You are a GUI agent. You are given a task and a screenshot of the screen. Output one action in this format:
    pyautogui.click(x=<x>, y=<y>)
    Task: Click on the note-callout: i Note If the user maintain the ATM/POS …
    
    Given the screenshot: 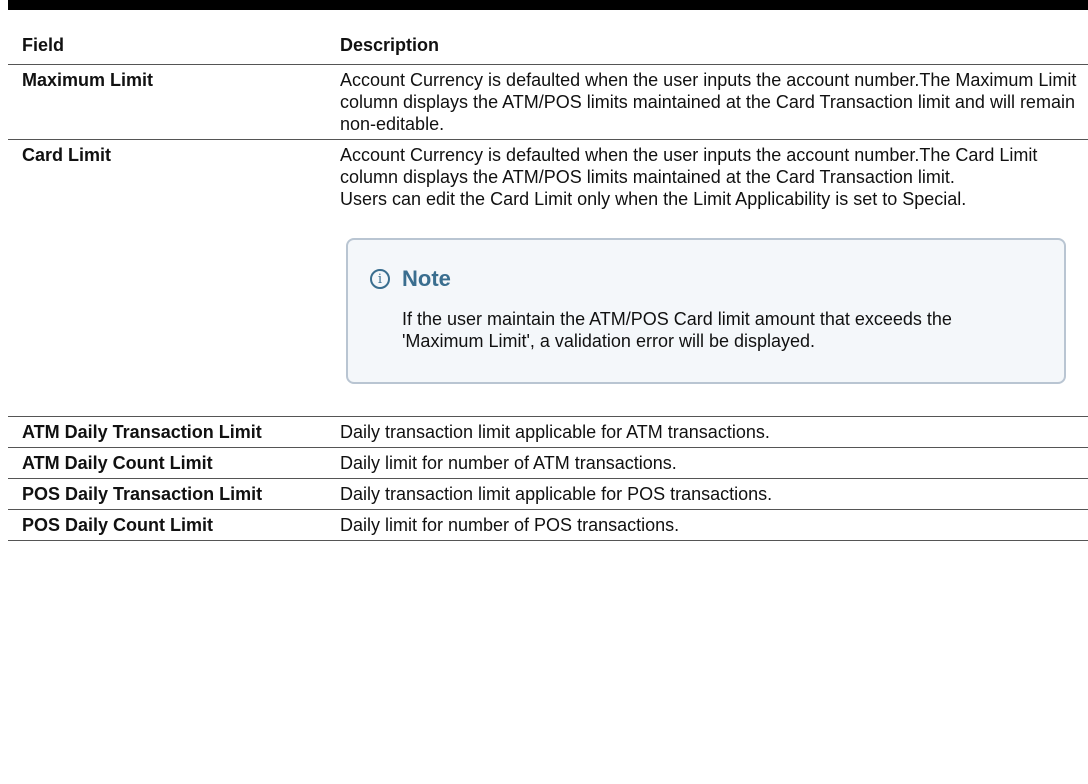 What is the action you would take?
    pyautogui.click(x=706, y=311)
    